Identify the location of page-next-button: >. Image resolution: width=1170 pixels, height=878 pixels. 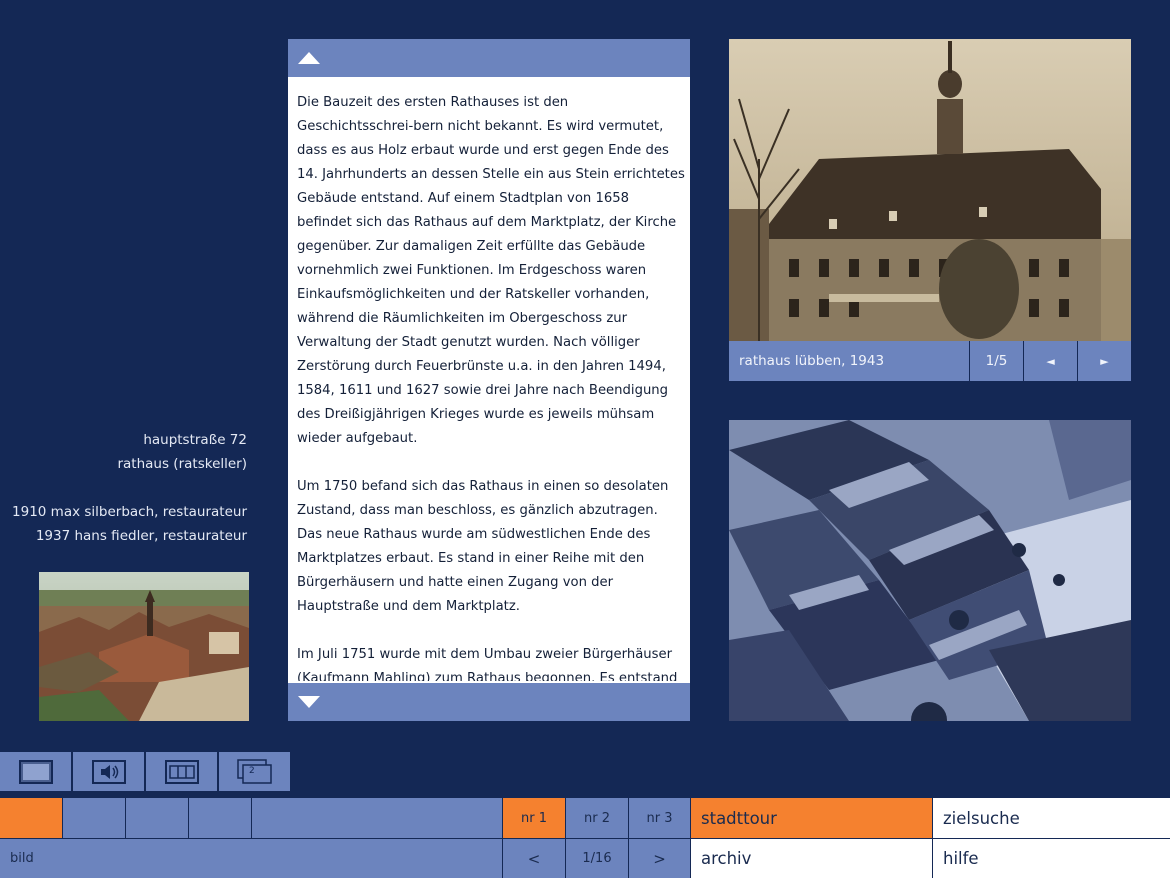
(659, 858).